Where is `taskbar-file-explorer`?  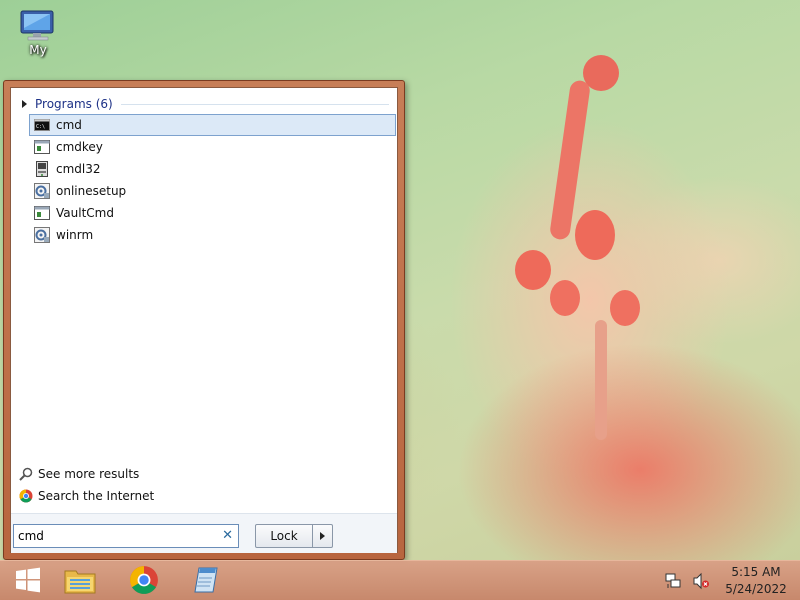
taskbar-file-explorer is located at coordinates (80, 581).